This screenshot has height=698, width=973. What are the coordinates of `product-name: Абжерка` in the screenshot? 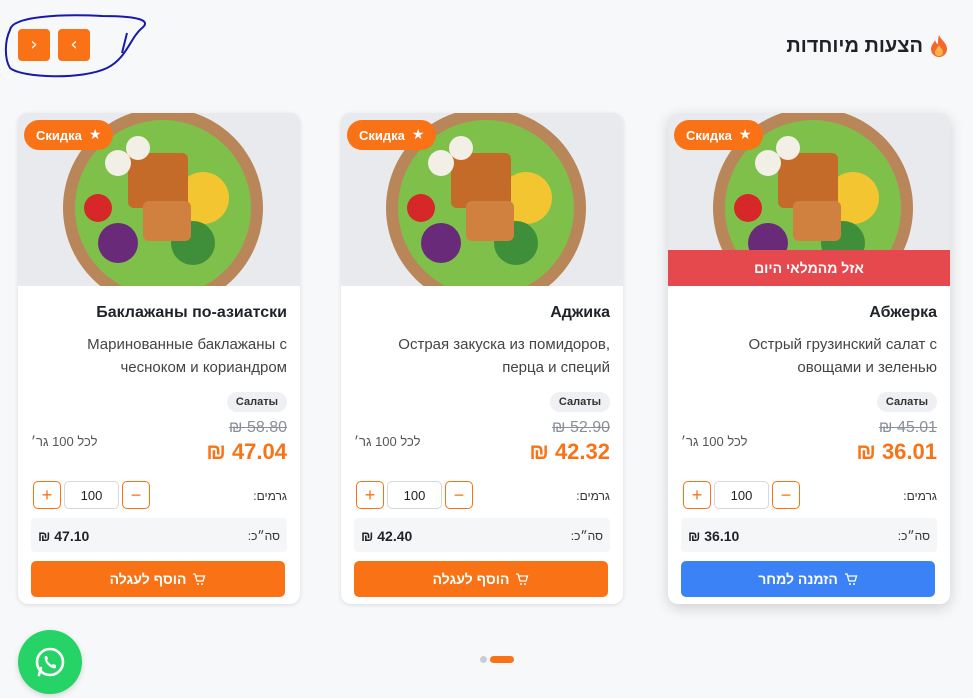 It's located at (903, 312).